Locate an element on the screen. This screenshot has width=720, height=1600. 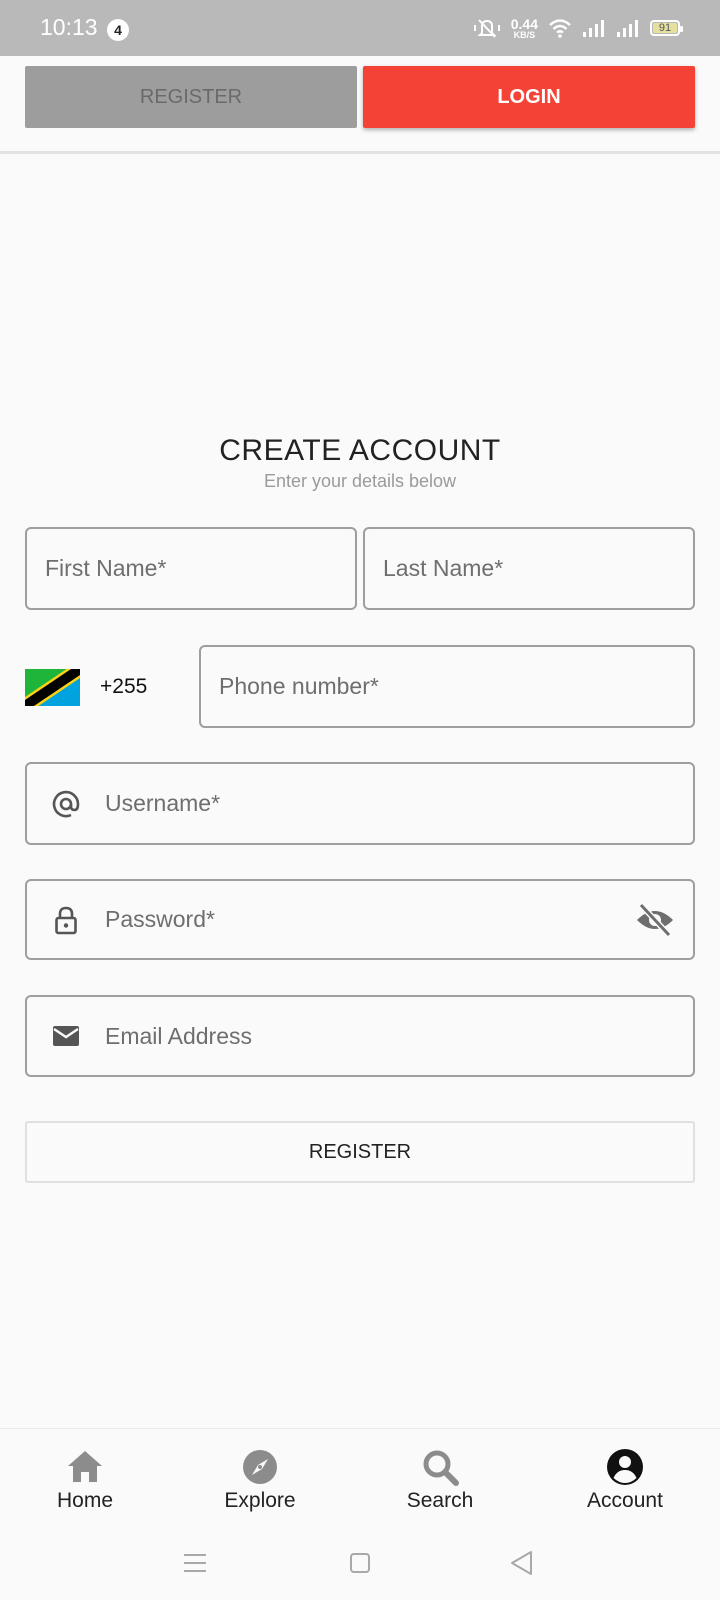
battery-icon: 91 is located at coordinates (666, 28).